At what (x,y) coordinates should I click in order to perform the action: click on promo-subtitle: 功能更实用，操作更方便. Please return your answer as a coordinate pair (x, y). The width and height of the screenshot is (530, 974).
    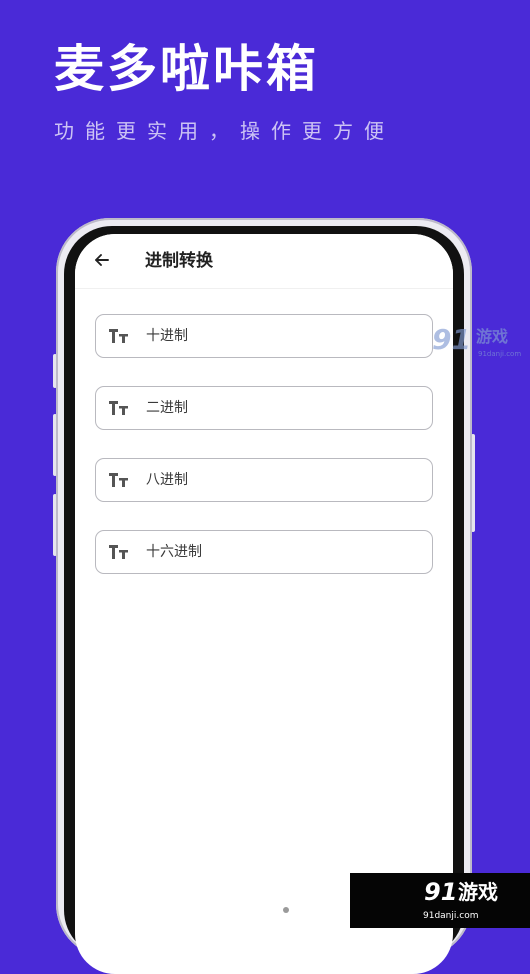
    Looking at the image, I should click on (224, 131).